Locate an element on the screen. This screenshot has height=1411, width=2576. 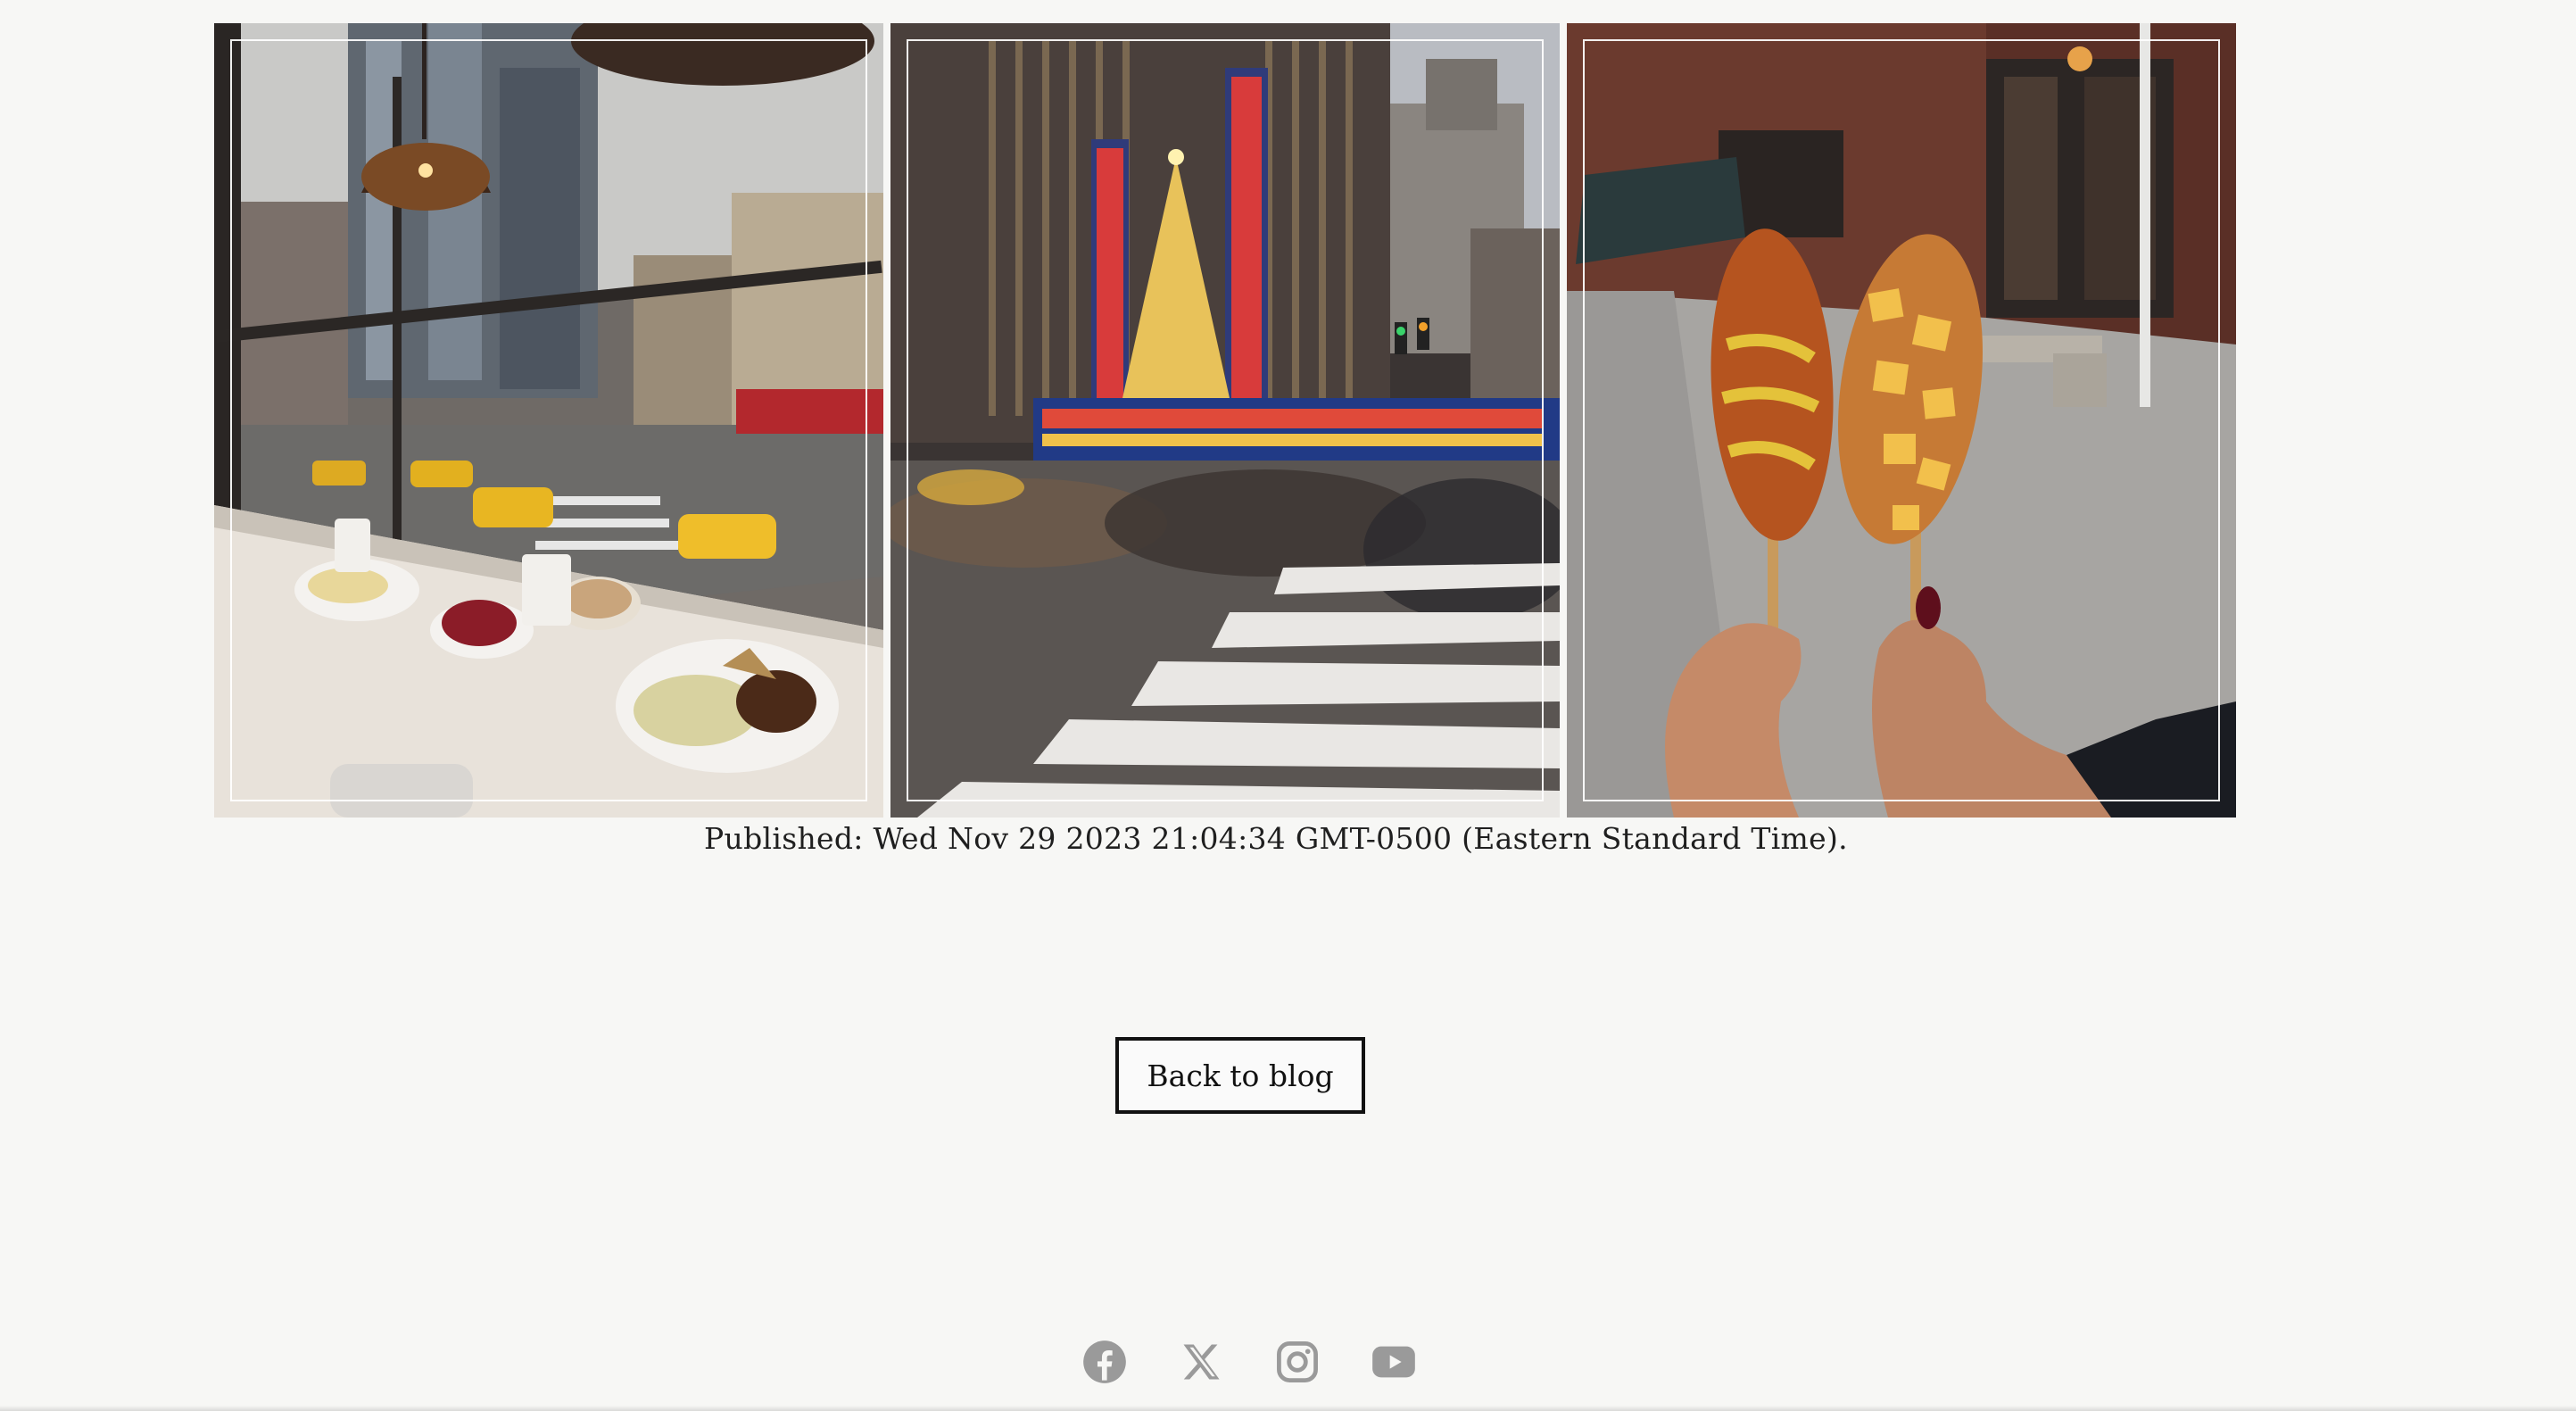
youtube-icon is located at coordinates (1394, 1362).